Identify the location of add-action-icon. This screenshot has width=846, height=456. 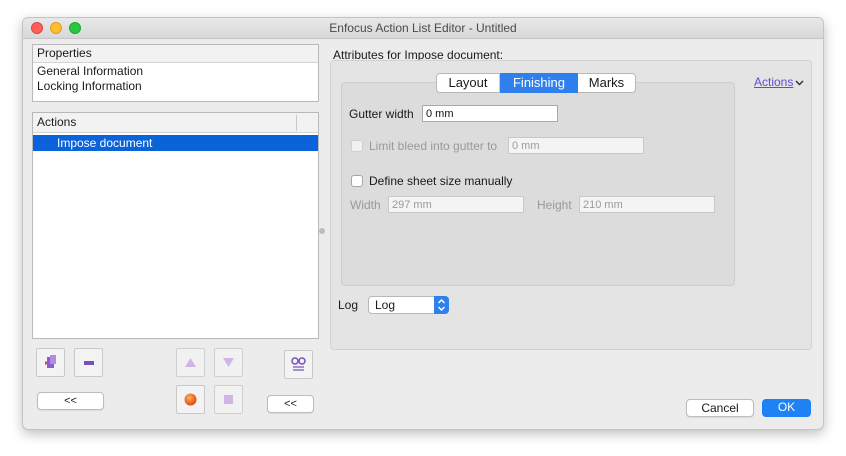
(50, 361).